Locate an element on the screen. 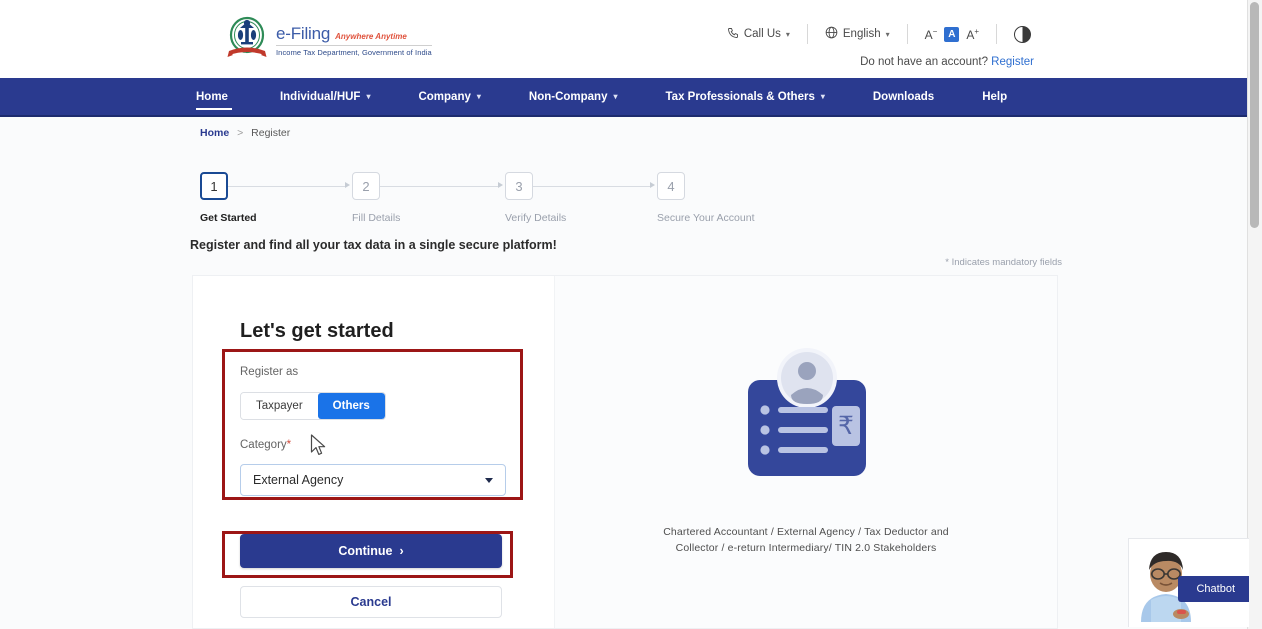 Image resolution: width=1262 pixels, height=629 pixels. nav-item-individual-huf: Individual/HUF ▾ is located at coordinates (325, 96).